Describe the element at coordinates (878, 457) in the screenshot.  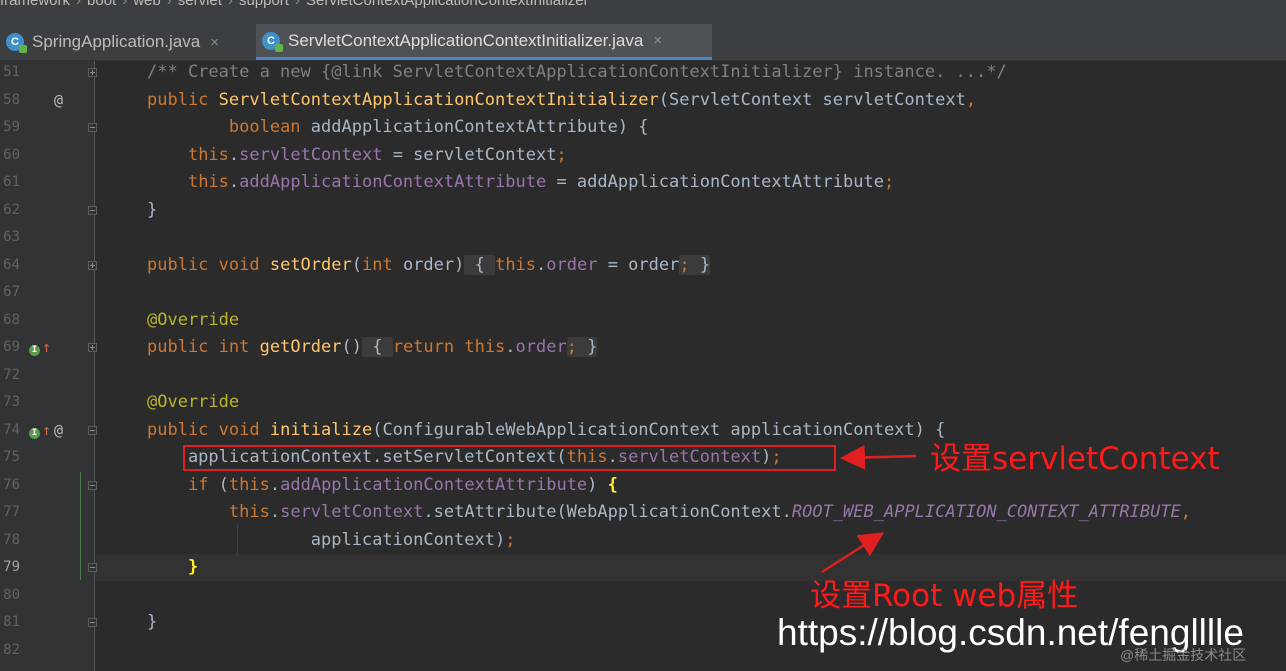
I see `arrow-to-set-servlet-context` at that location.